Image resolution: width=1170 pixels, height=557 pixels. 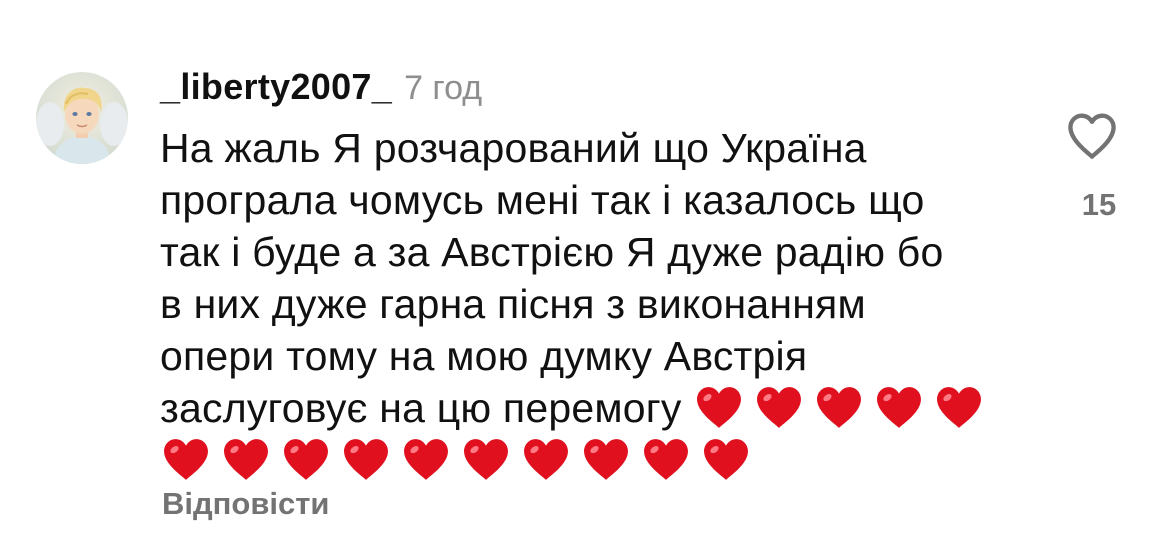 I want to click on timestamp: 7 год, so click(x=443, y=88).